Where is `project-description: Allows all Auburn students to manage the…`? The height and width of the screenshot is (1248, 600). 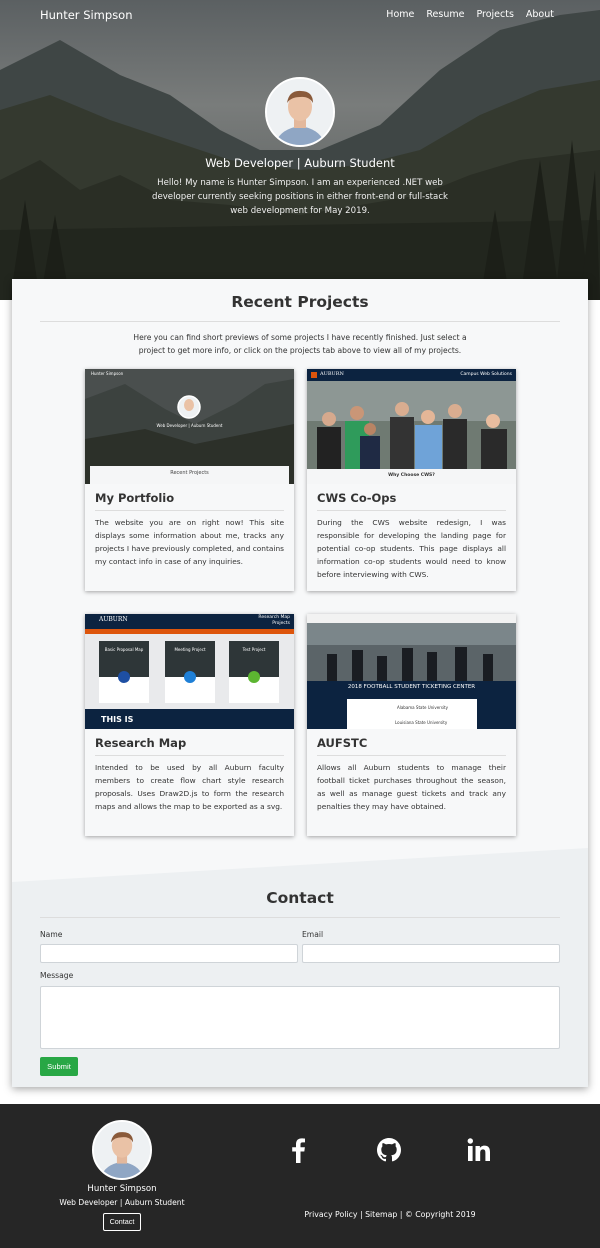 project-description: Allows all Auburn students to manage the… is located at coordinates (411, 787).